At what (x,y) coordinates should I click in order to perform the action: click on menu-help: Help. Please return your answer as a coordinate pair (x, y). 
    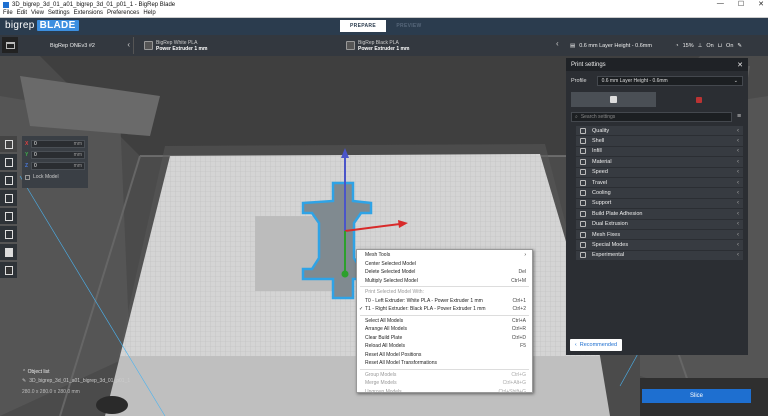
    Looking at the image, I should click on (149, 13).